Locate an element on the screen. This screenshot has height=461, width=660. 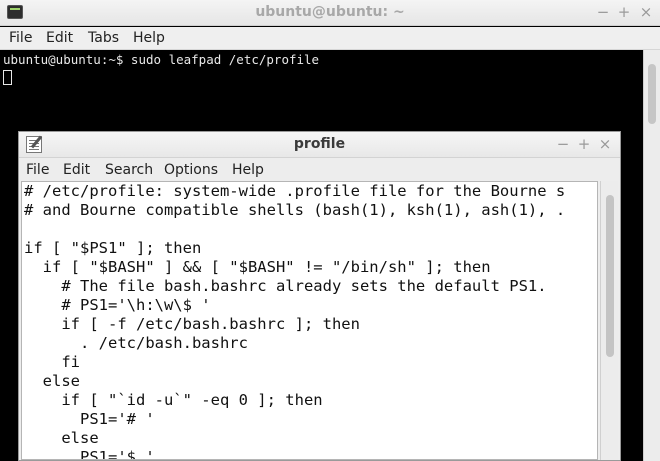
editor-text-line: # PS1='\h:\w\$ ' is located at coordinates (117, 305).